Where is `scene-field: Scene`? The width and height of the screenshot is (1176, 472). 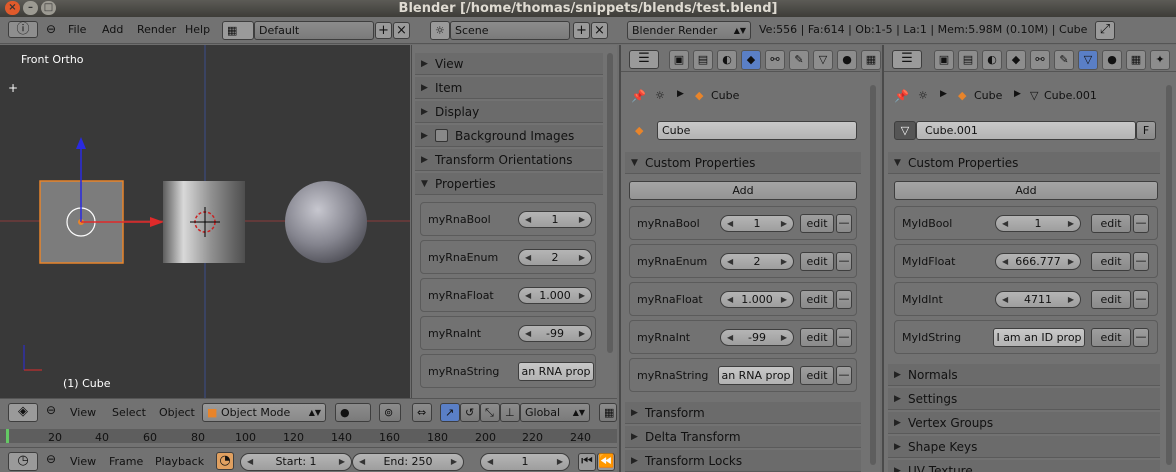
scene-field: Scene is located at coordinates (510, 30).